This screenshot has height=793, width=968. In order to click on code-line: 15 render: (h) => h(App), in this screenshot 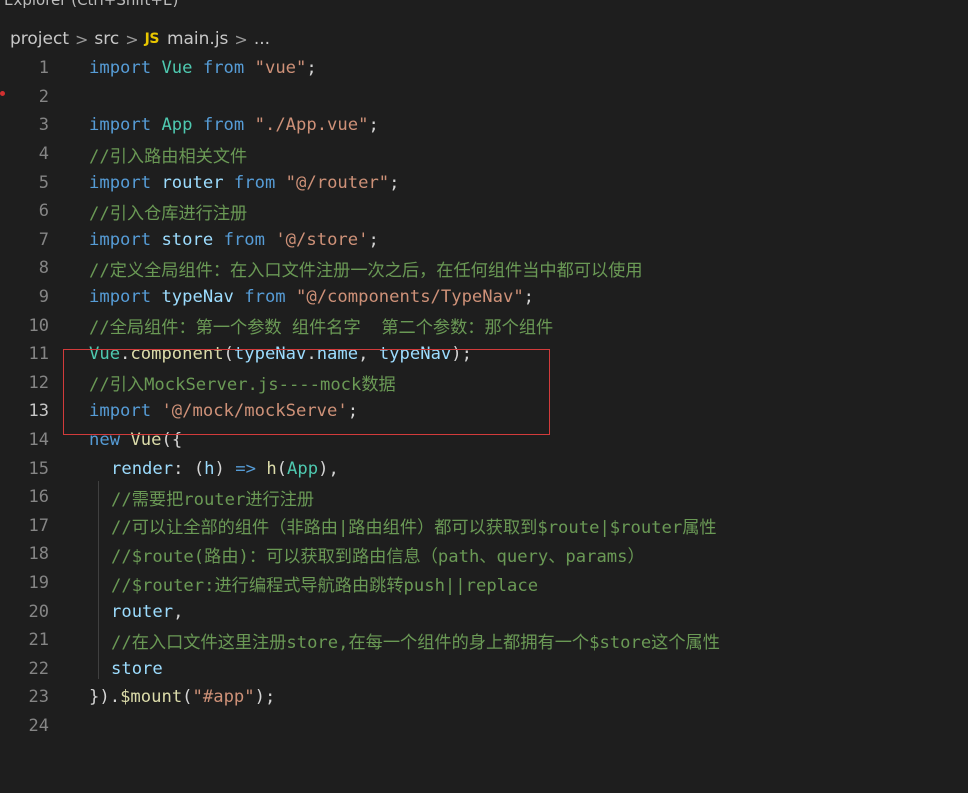, I will do `click(484, 468)`.